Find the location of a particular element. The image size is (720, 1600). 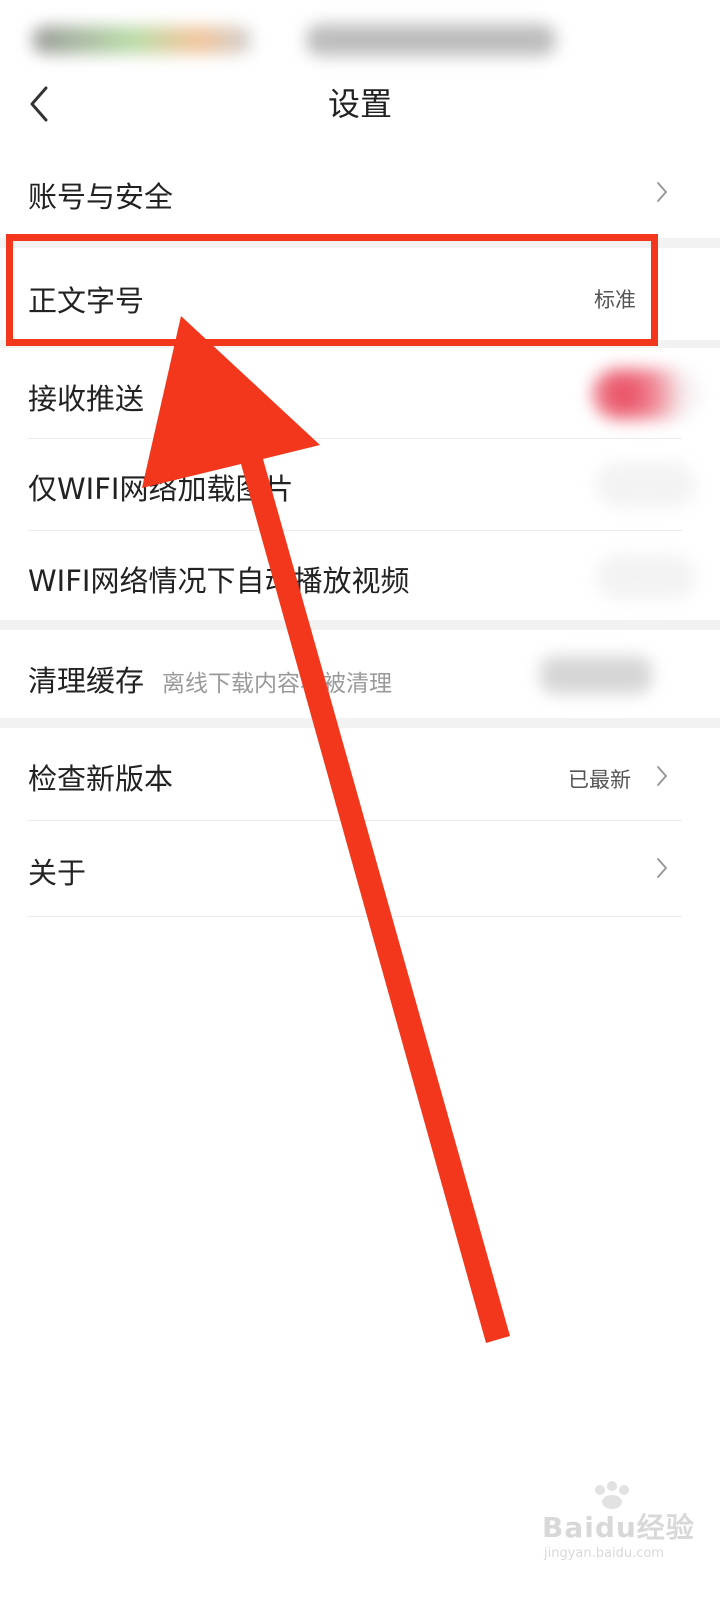

page-title: 设置 is located at coordinates (359, 104).